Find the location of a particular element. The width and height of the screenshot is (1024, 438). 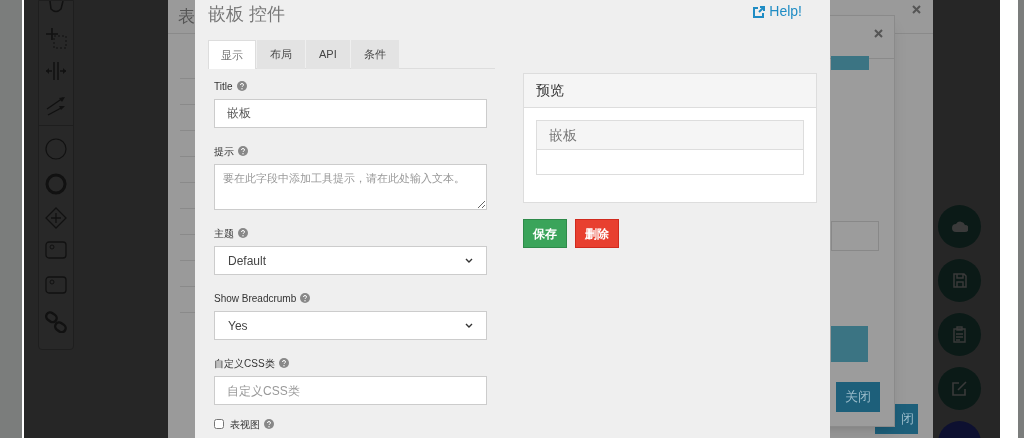

text-field: 自定义CSS类 is located at coordinates (350, 390).